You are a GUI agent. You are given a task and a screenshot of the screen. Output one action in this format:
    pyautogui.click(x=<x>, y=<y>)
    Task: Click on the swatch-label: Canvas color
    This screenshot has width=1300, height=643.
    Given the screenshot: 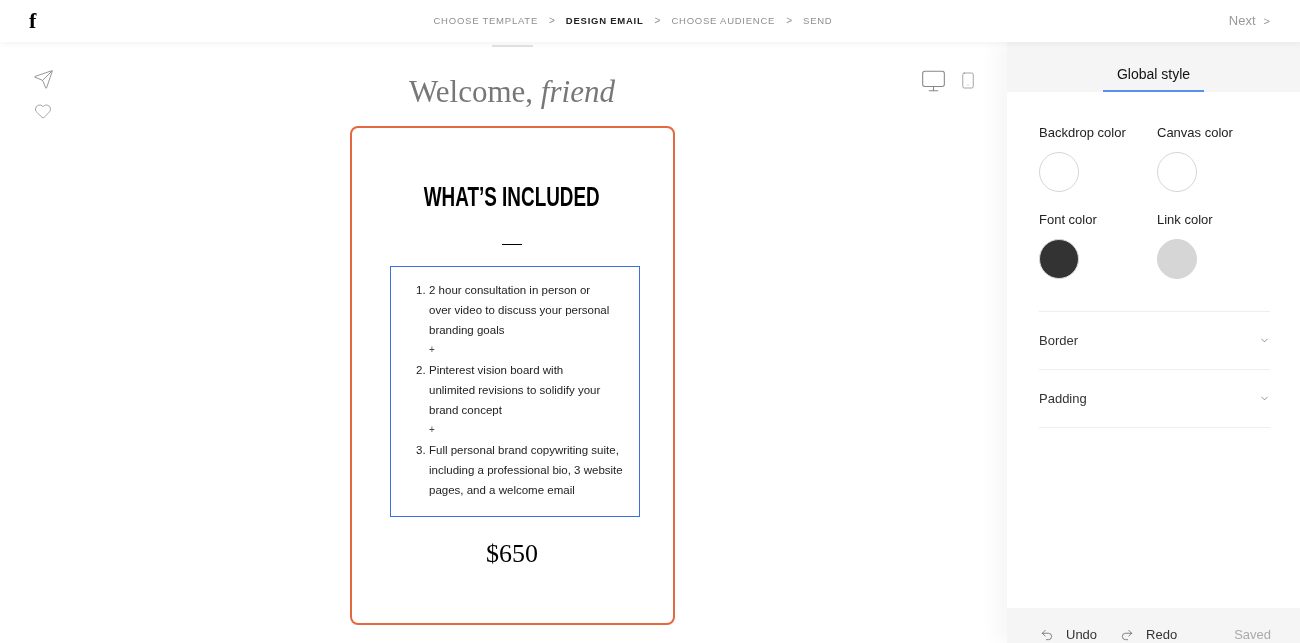 What is the action you would take?
    pyautogui.click(x=1195, y=133)
    